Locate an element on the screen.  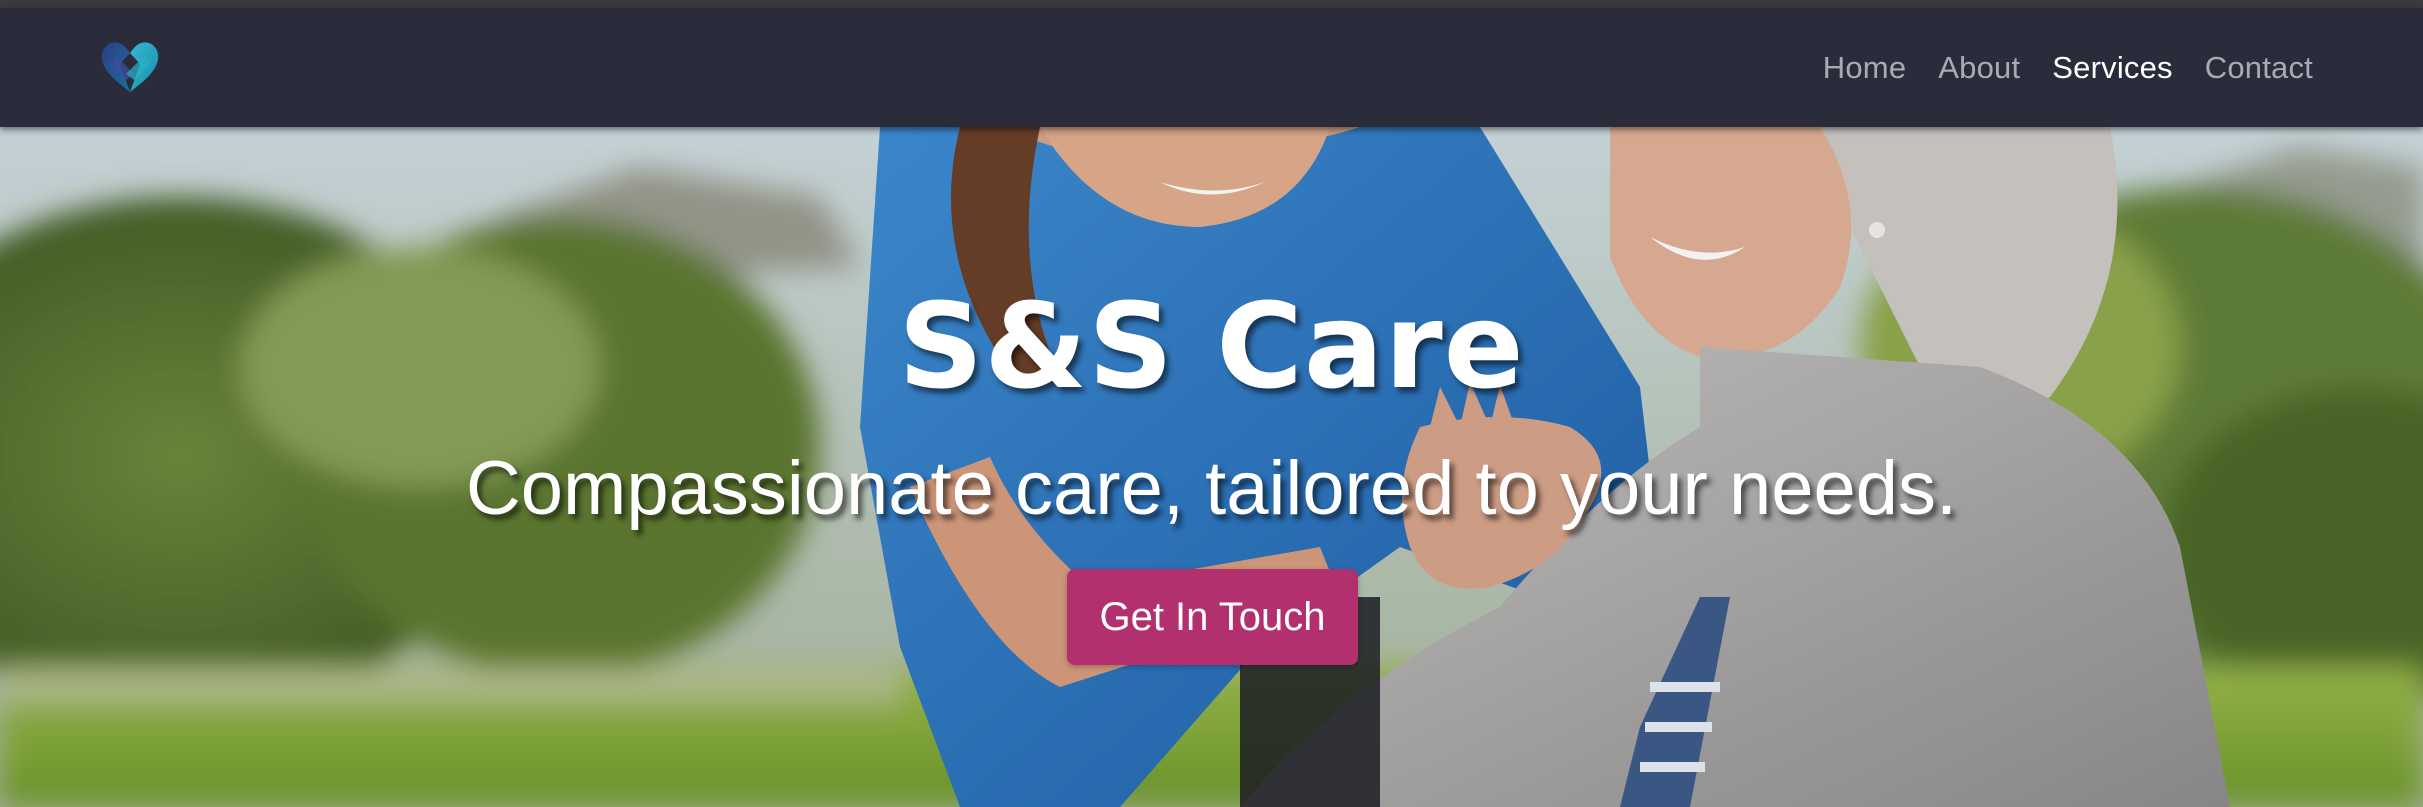
site-navbar: Home About Services Contact is located at coordinates (1211, 67).